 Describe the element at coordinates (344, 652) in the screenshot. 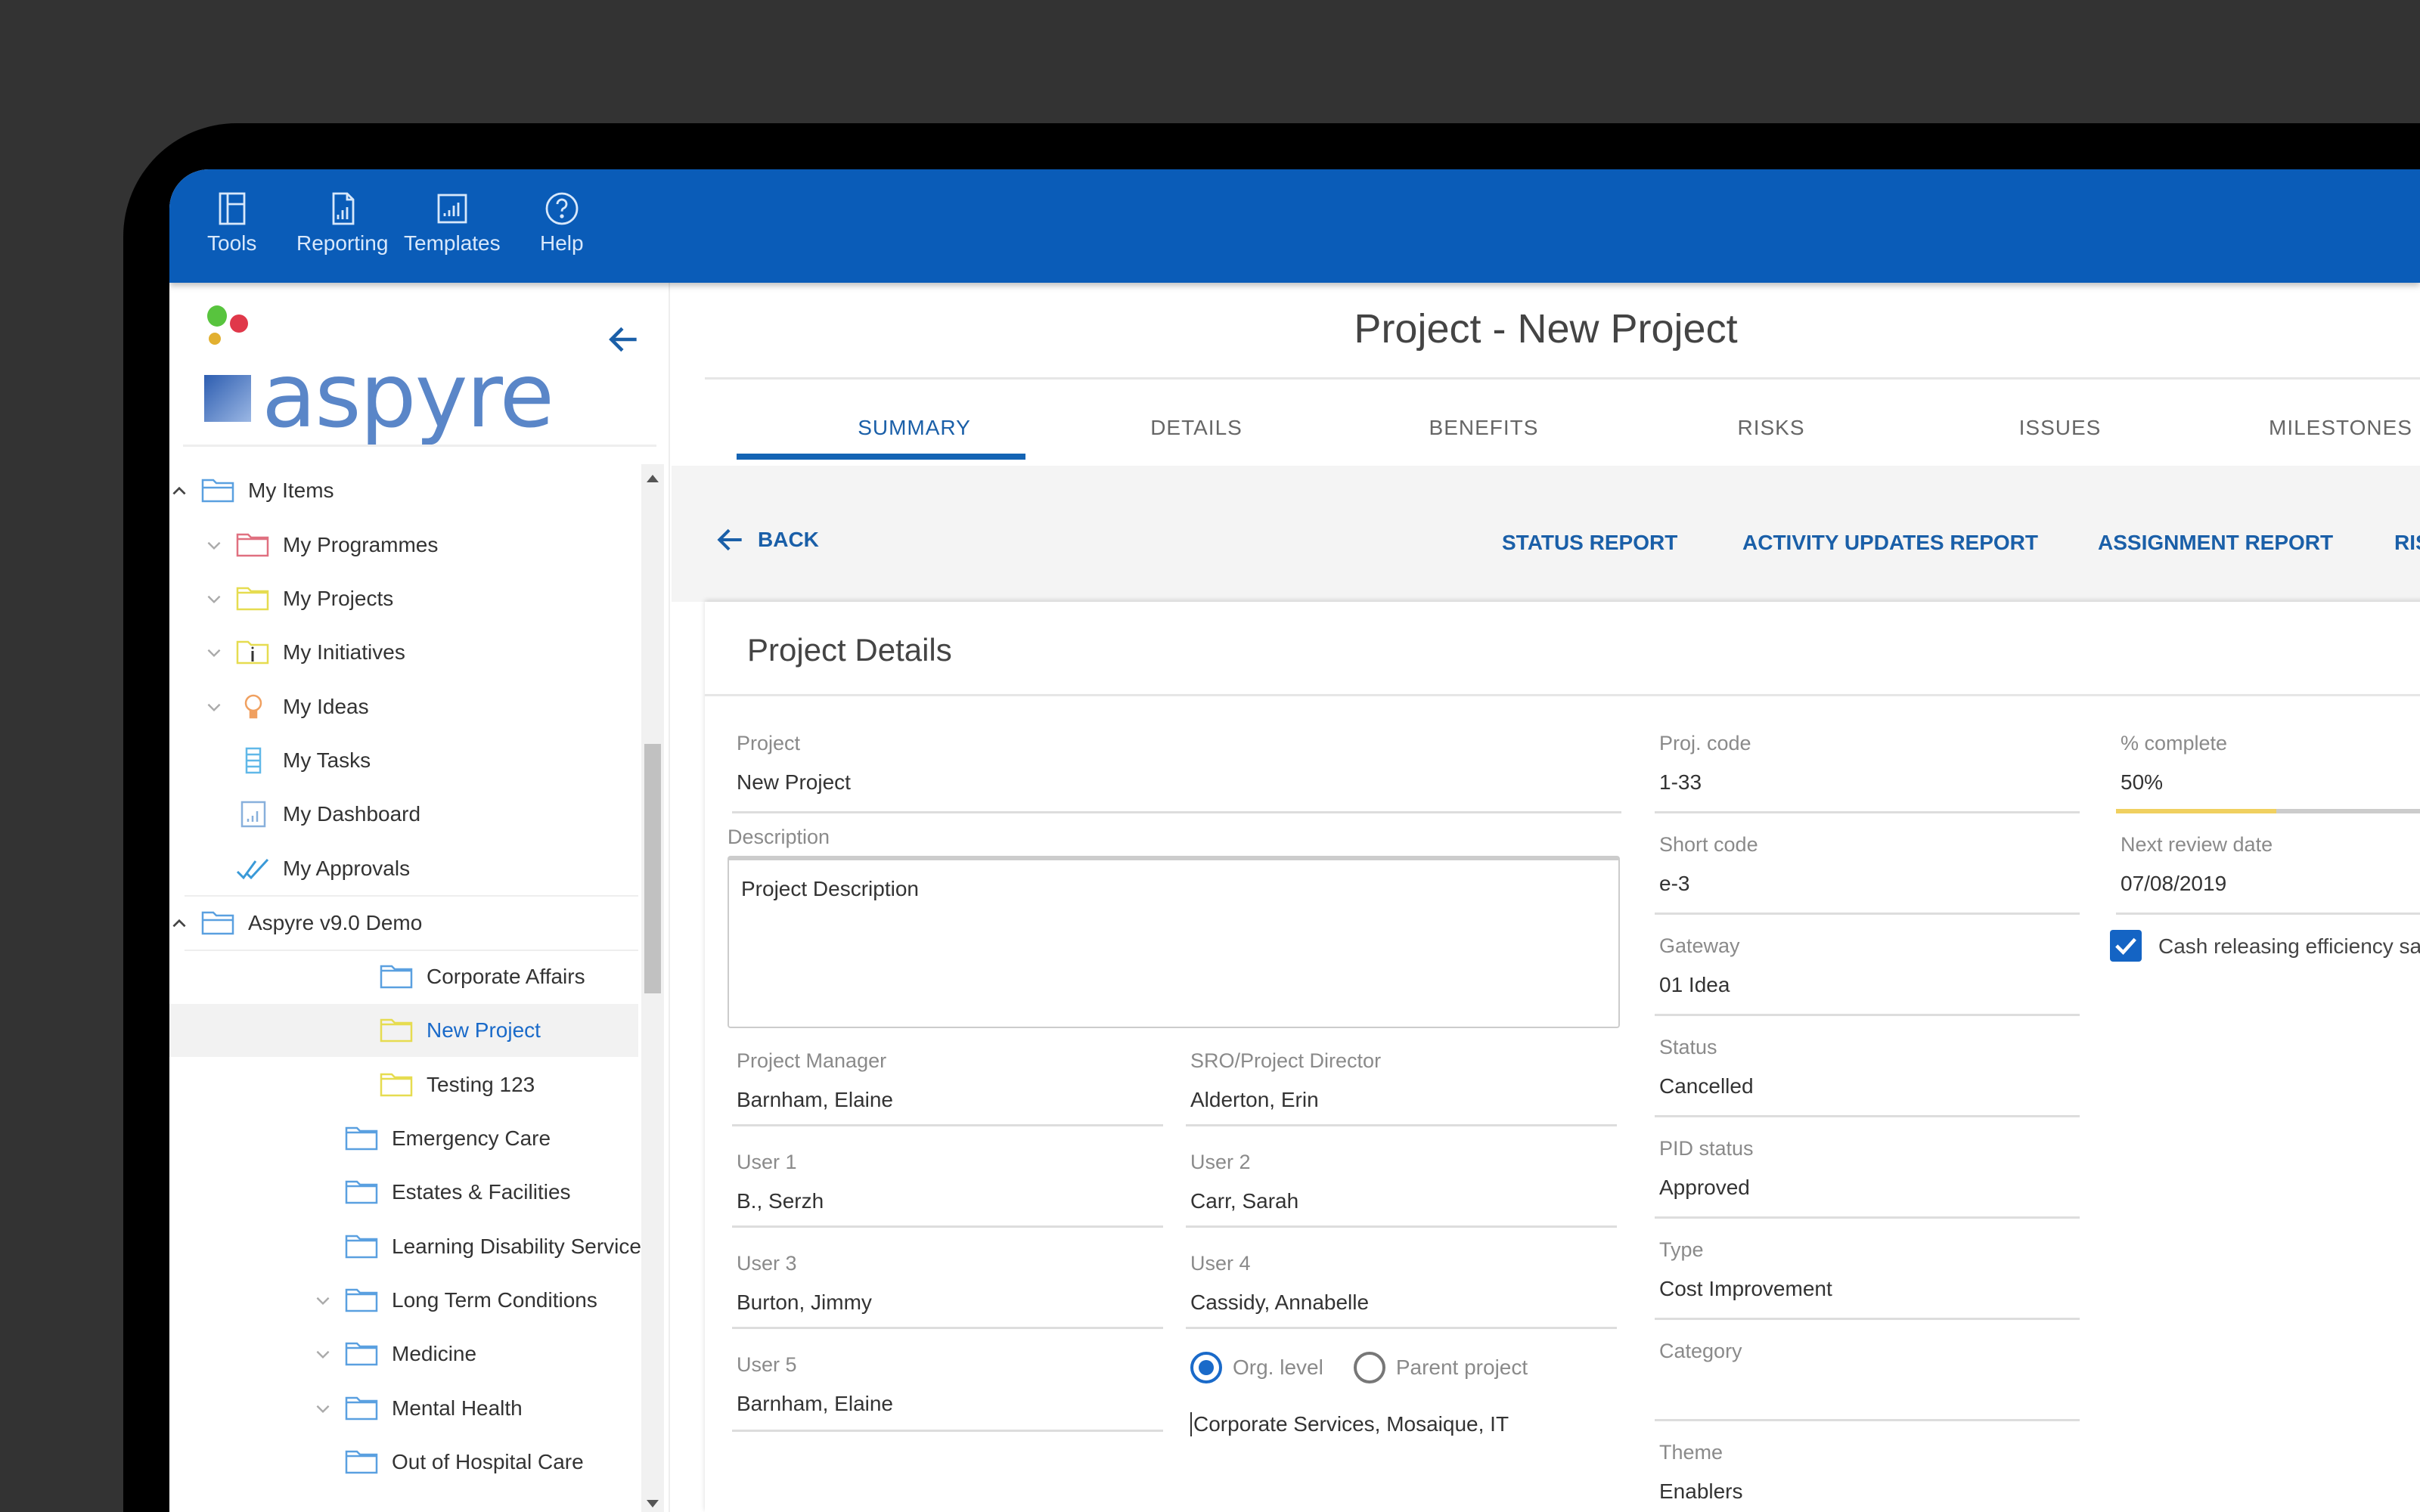

I see `tree-item-label: My Initiatives` at that location.